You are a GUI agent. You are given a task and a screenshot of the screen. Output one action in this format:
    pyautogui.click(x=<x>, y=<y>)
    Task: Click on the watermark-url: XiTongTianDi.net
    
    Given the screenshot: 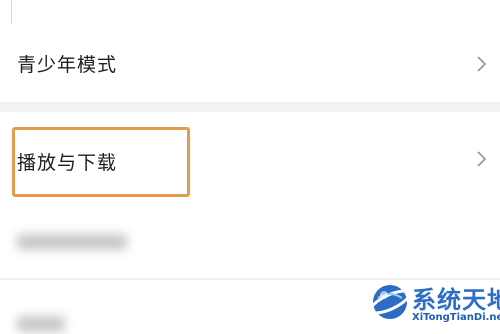 What is the action you would take?
    pyautogui.click(x=456, y=317)
    